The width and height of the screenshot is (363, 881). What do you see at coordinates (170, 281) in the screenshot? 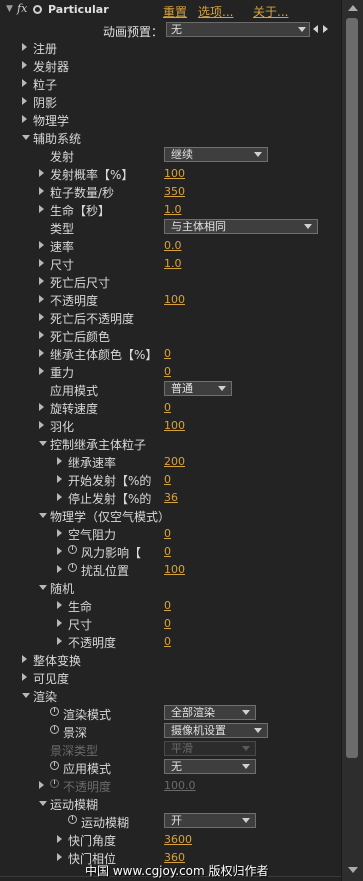
I see `property-row: 死亡后尺寸` at bounding box center [170, 281].